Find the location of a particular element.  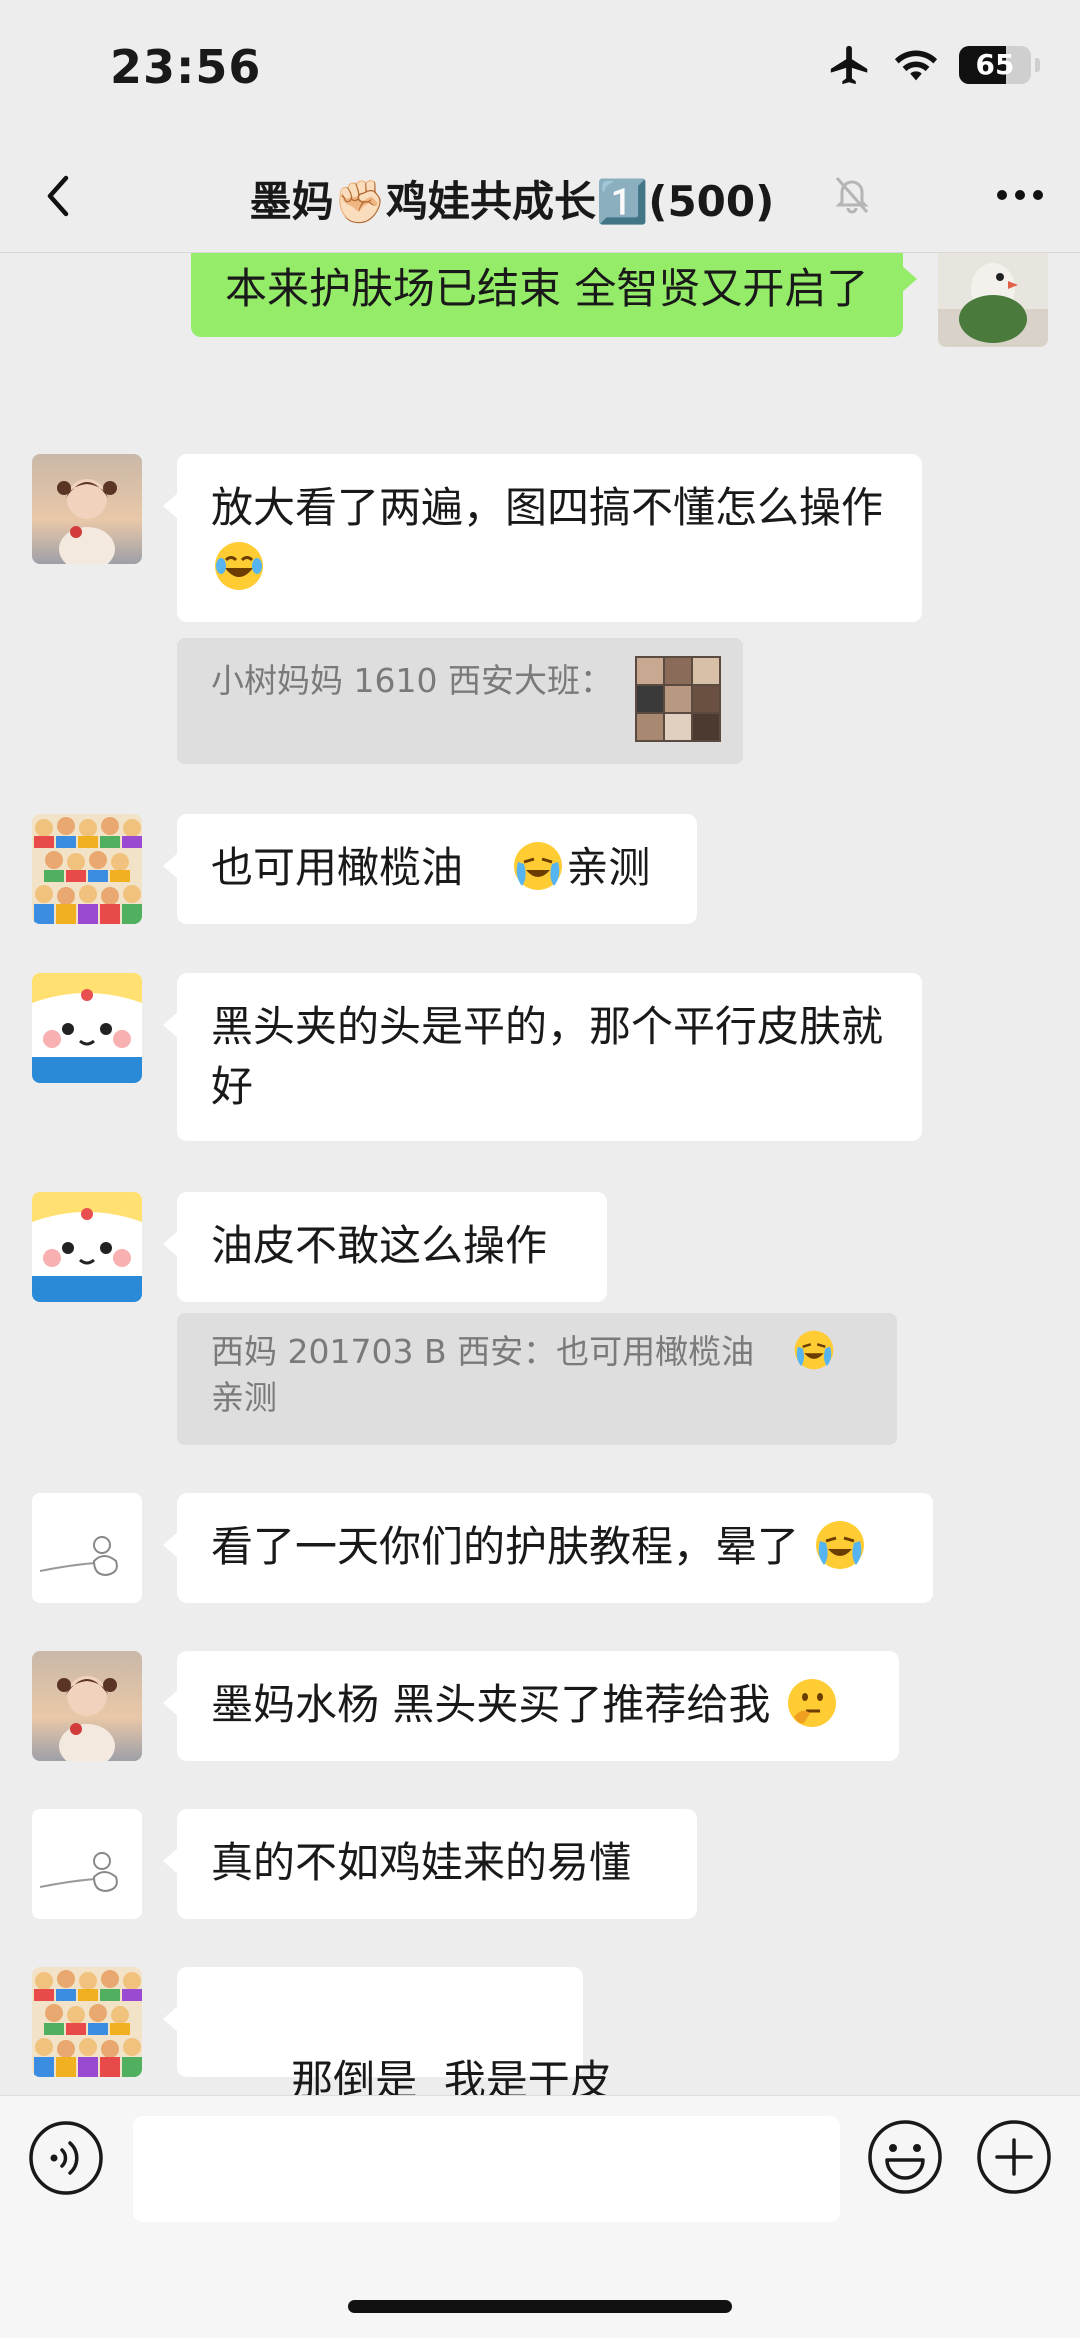

battery-indicator: 65 is located at coordinates (995, 65).